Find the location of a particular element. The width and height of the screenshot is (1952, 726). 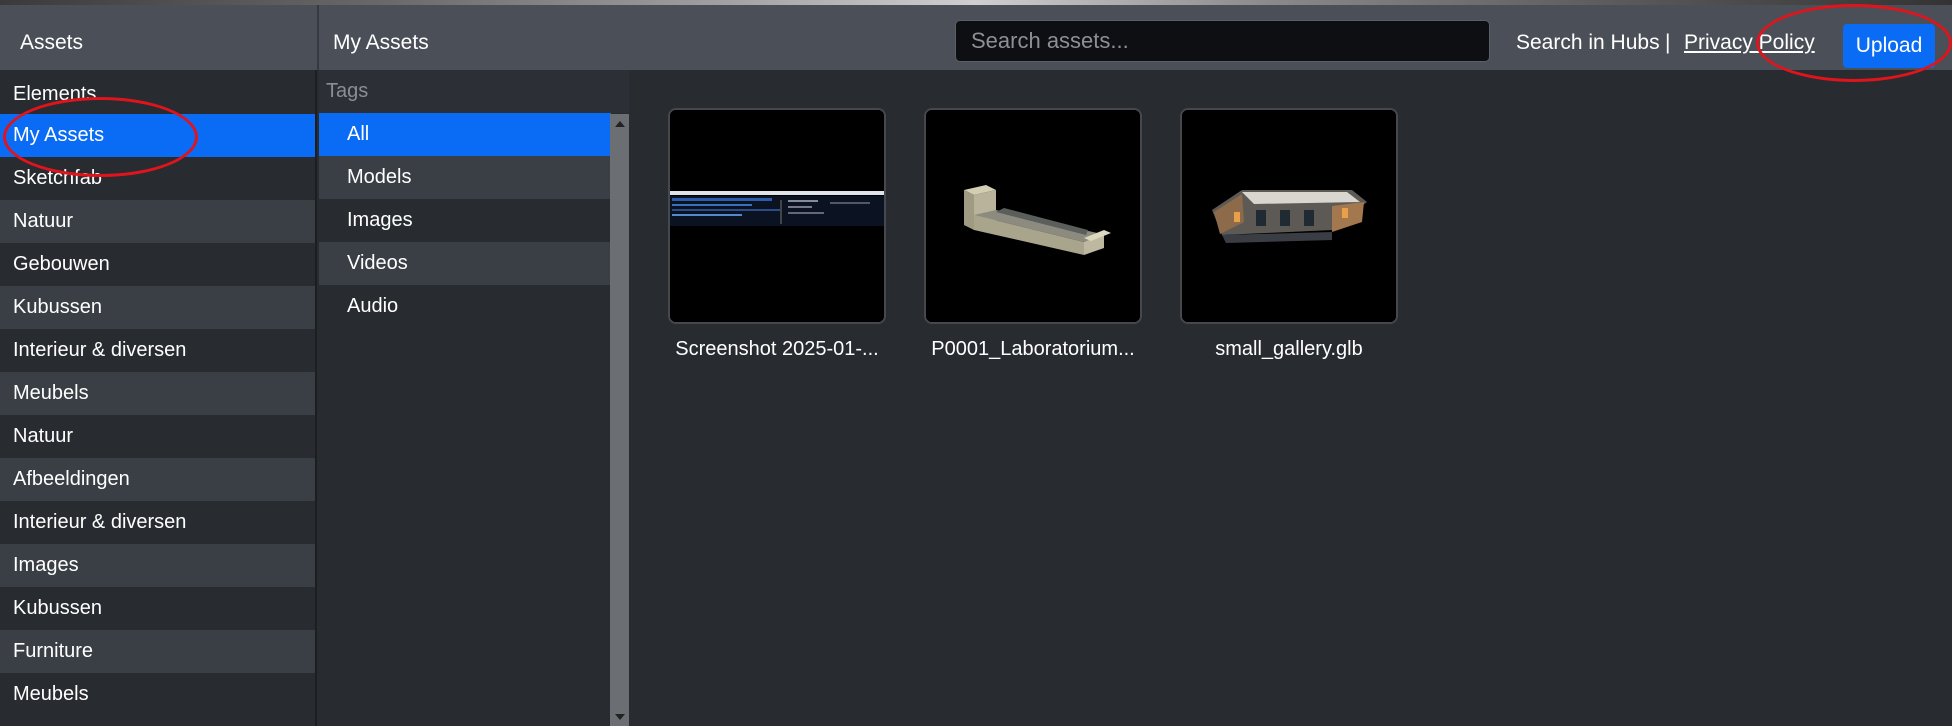

sidebar-item-kubussen: Kubussen is located at coordinates (157, 307).